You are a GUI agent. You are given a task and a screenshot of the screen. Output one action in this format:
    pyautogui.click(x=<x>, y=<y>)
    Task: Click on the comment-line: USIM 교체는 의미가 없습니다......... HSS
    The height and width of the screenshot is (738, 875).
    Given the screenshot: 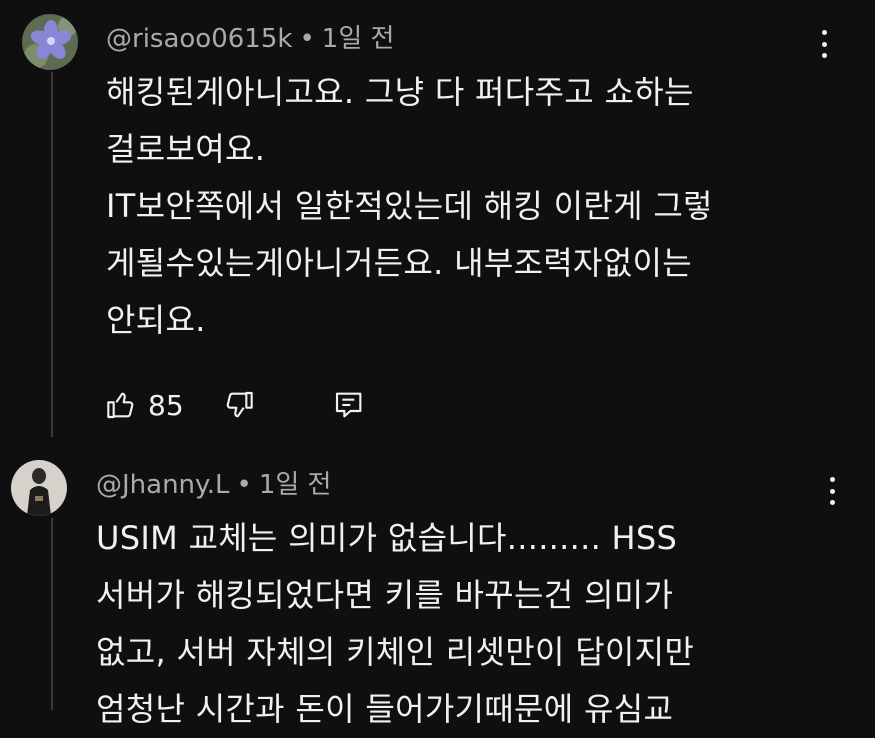 What is the action you would take?
    pyautogui.click(x=387, y=538)
    